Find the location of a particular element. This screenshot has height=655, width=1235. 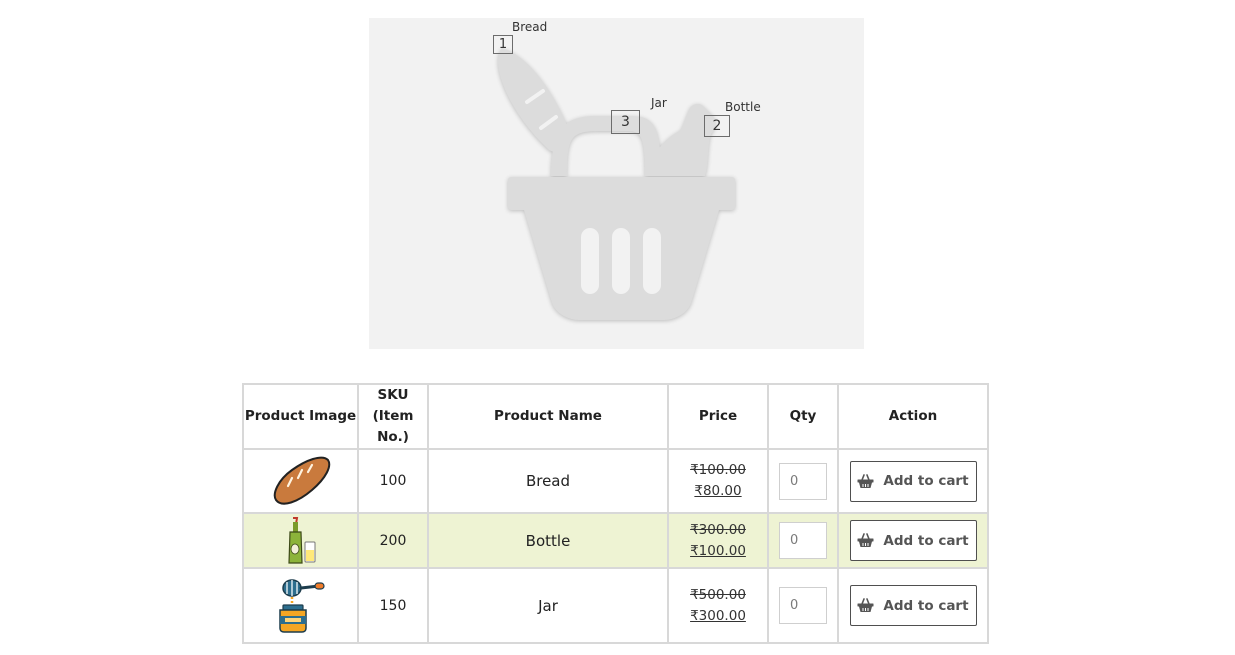

product-name-cell: Jar is located at coordinates (548, 605).